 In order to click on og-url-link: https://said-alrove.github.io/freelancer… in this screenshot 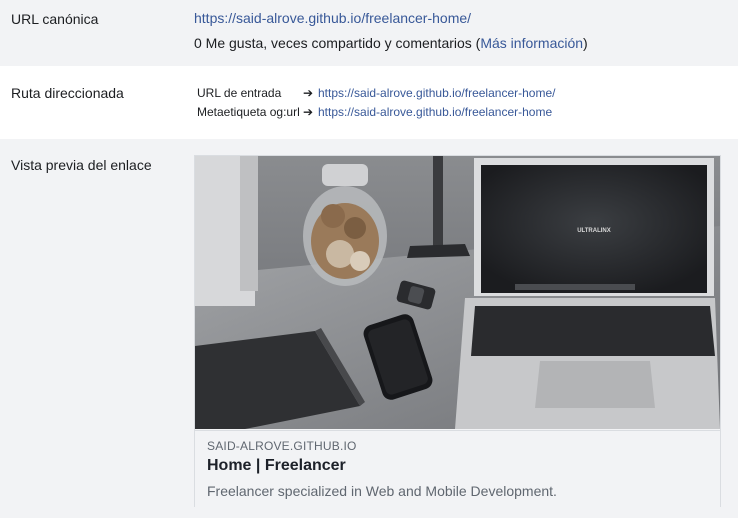, I will do `click(435, 112)`.